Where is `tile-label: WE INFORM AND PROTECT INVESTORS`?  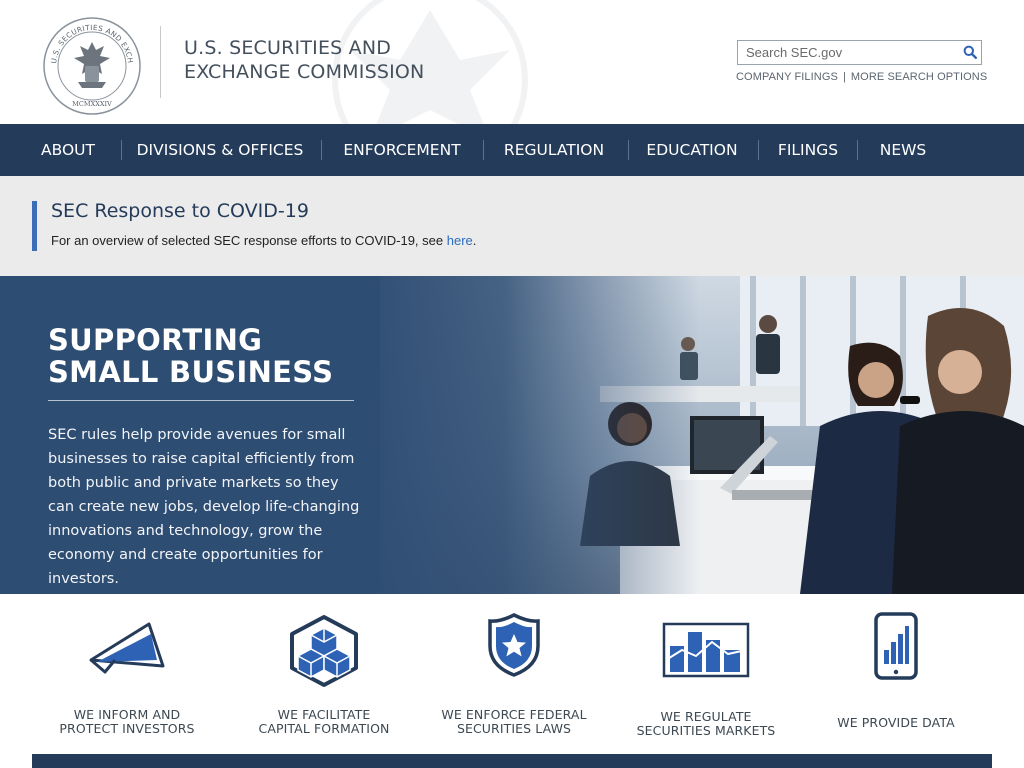
tile-label: WE INFORM AND PROTECT INVESTORS is located at coordinates (127, 722).